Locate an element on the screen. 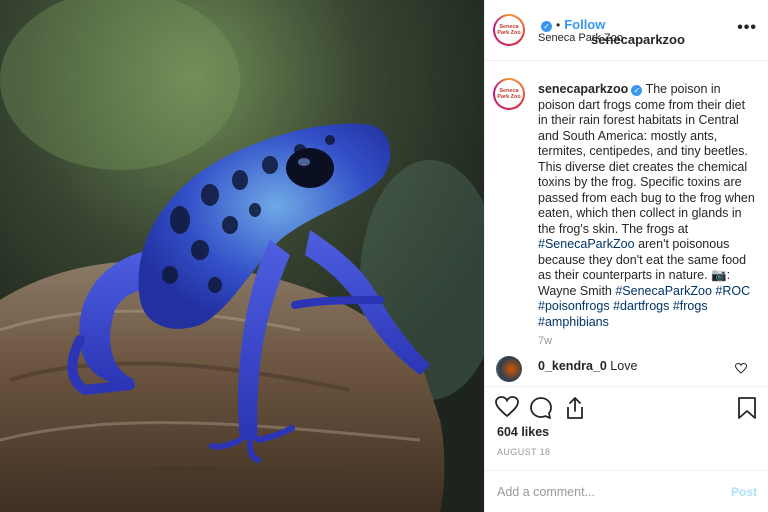  heart-icon is located at coordinates (507, 407).